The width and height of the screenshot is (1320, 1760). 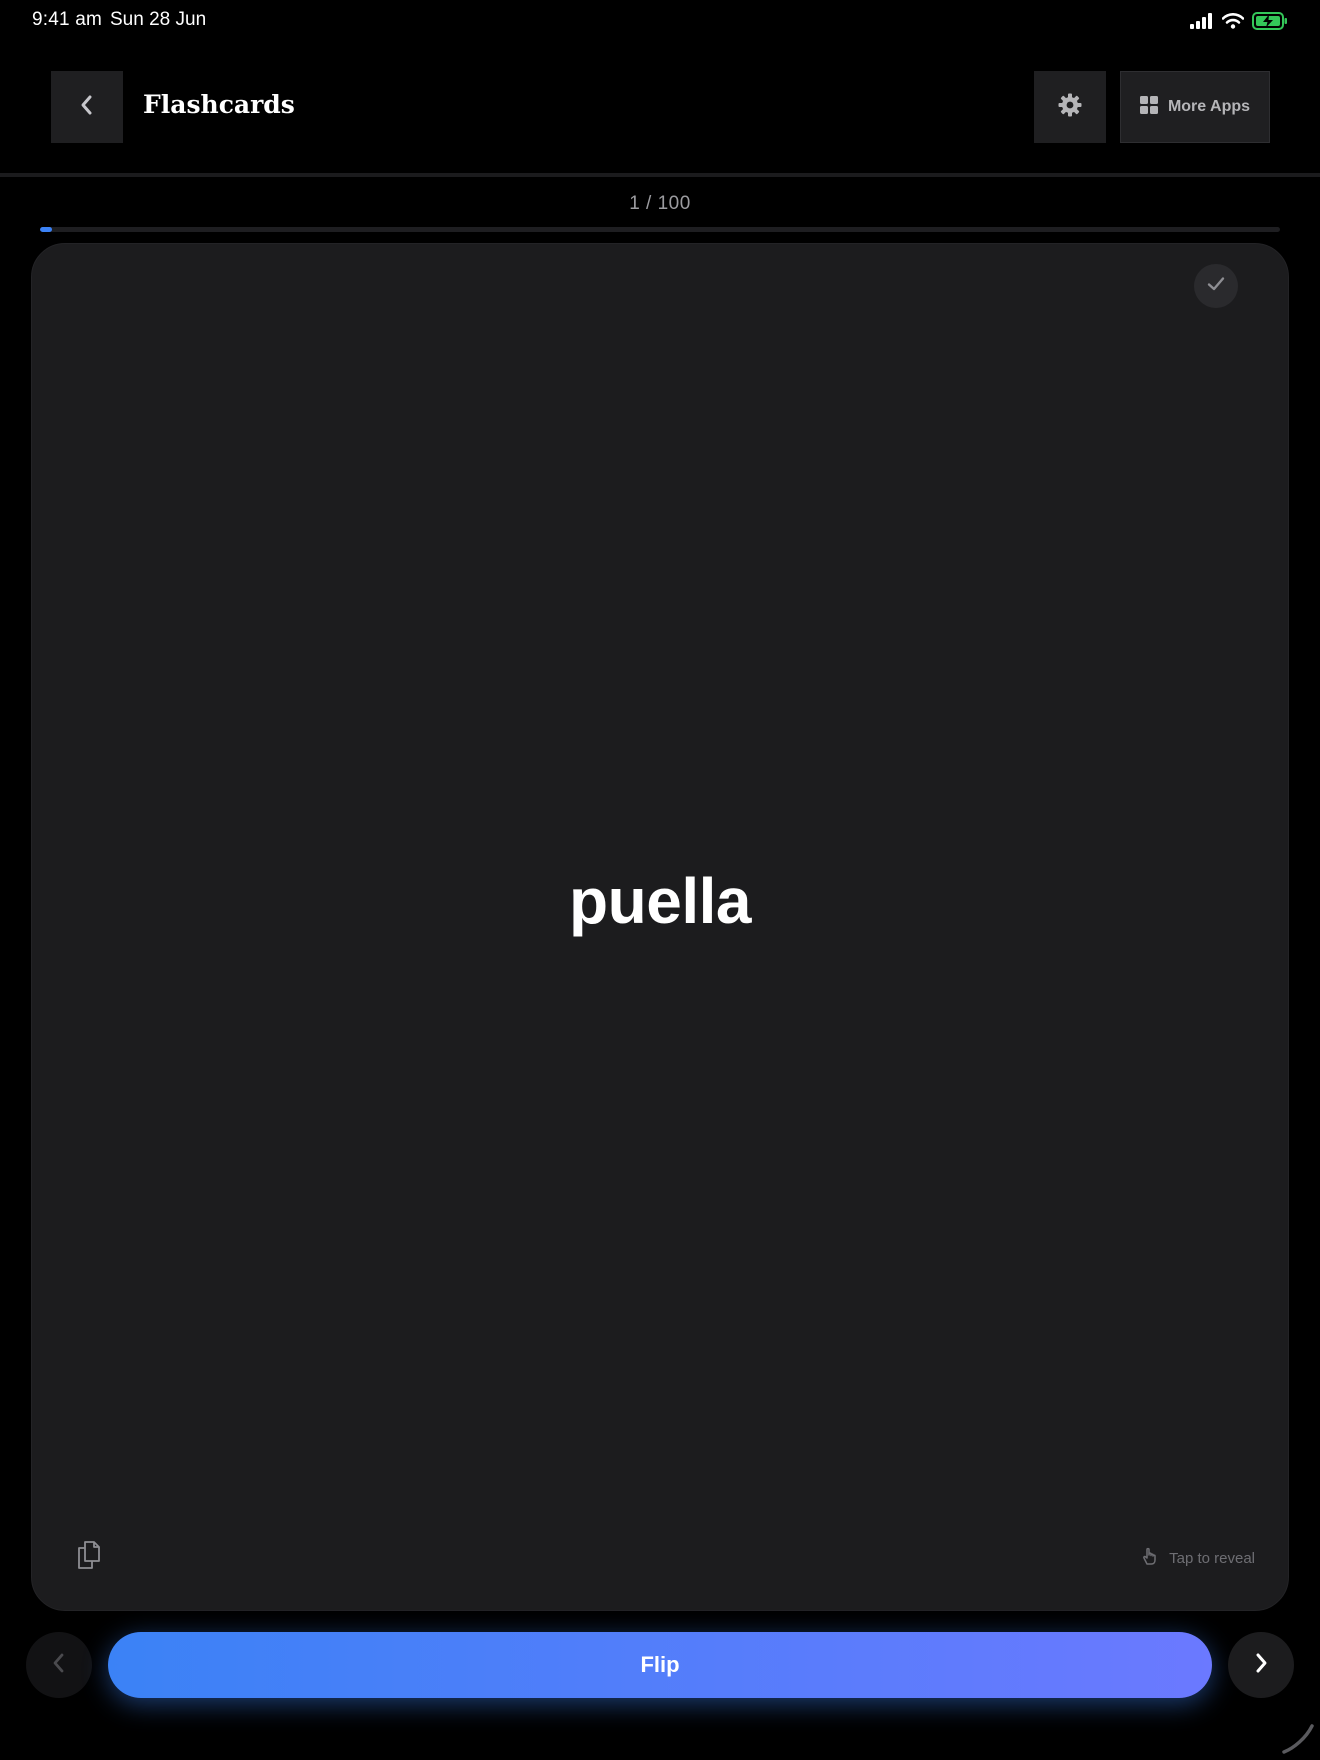 I want to click on progress-bar, so click(x=660, y=229).